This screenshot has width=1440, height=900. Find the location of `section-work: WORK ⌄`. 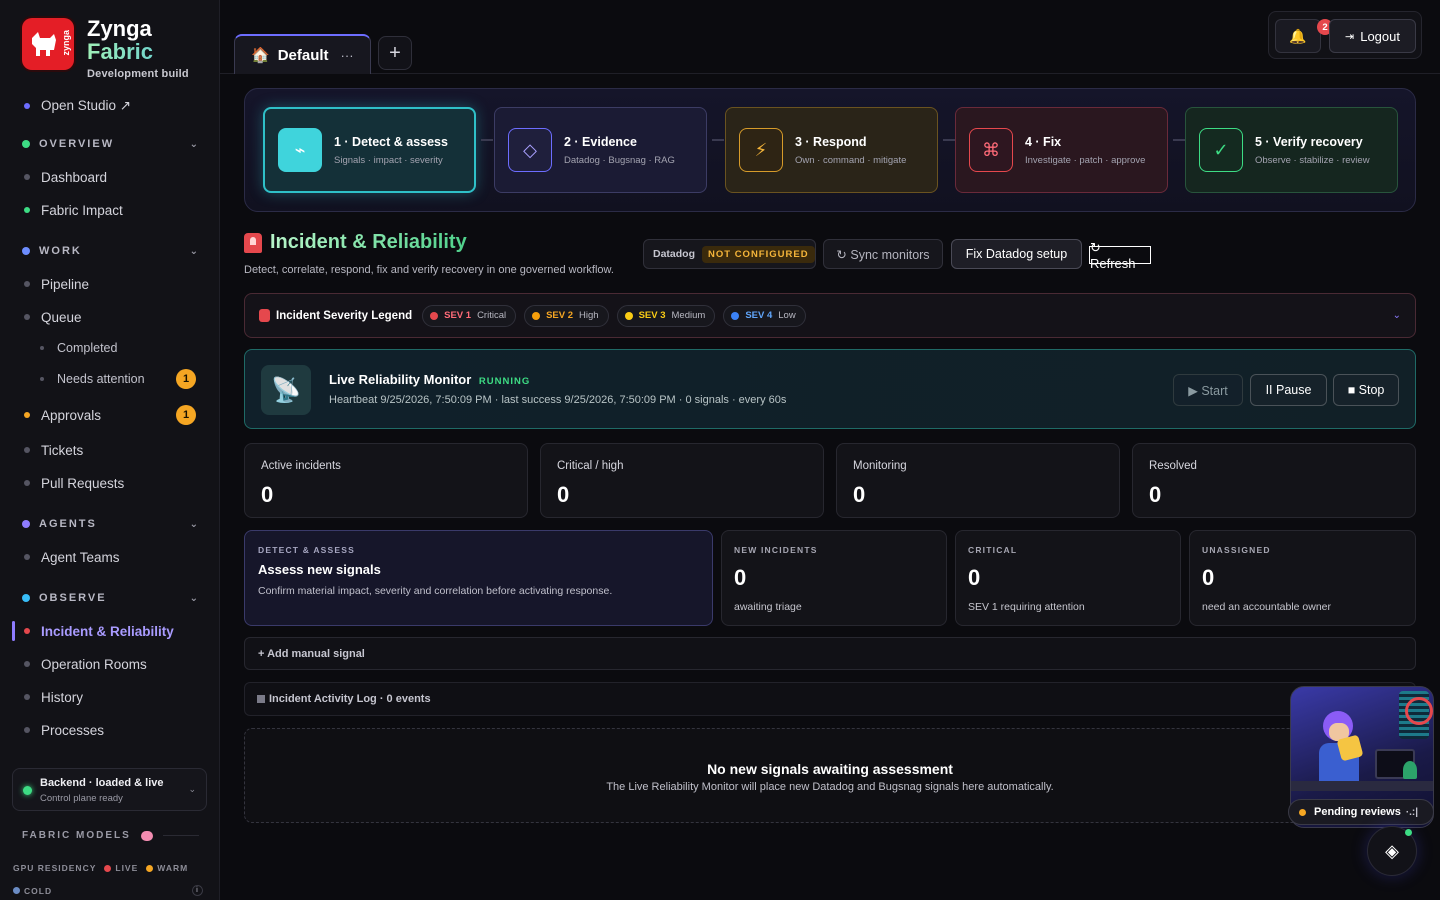

section-work: WORK ⌄ is located at coordinates (110, 251).